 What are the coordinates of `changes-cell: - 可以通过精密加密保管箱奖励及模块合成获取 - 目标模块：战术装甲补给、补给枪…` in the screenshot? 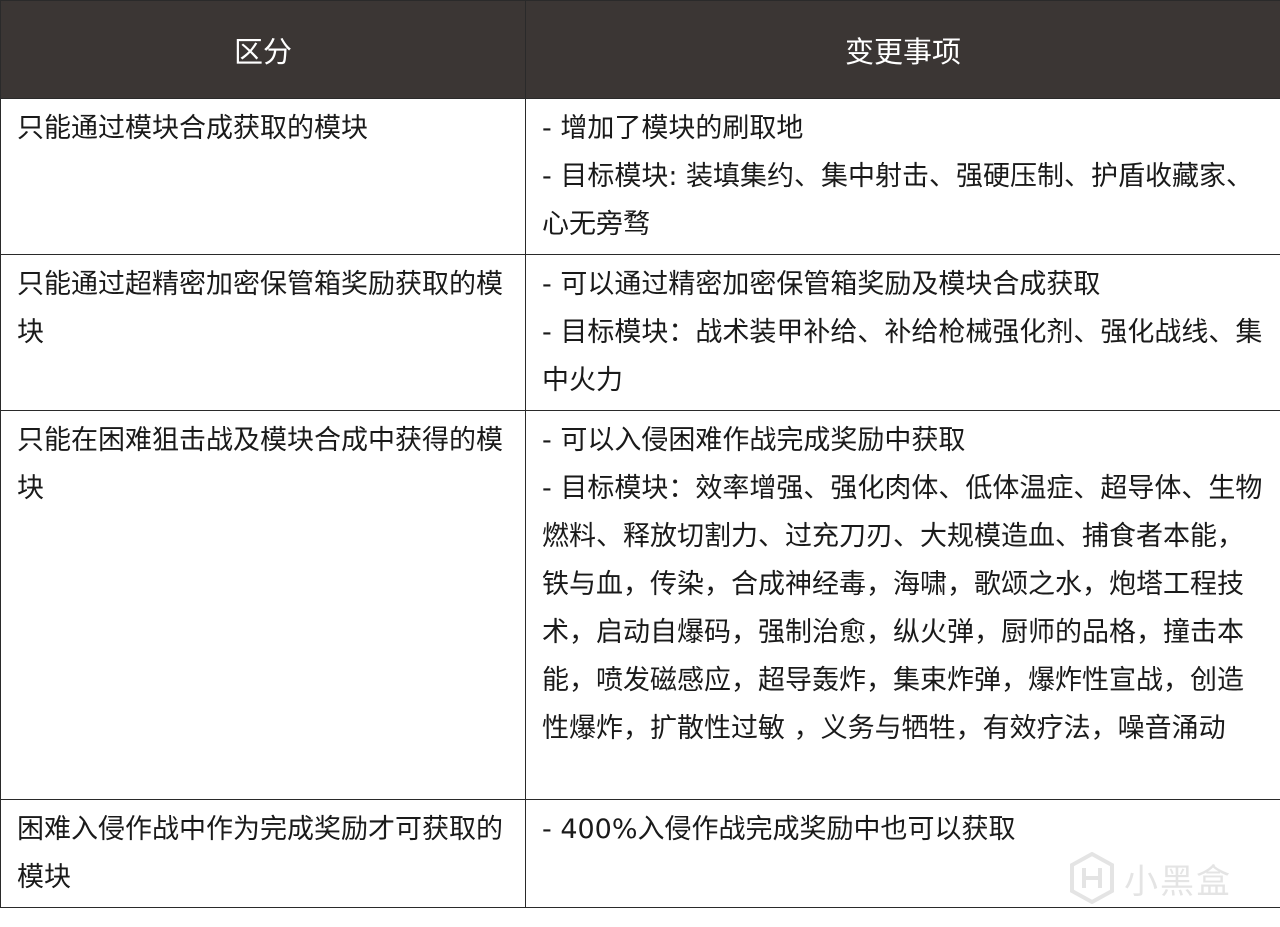 It's located at (902, 332).